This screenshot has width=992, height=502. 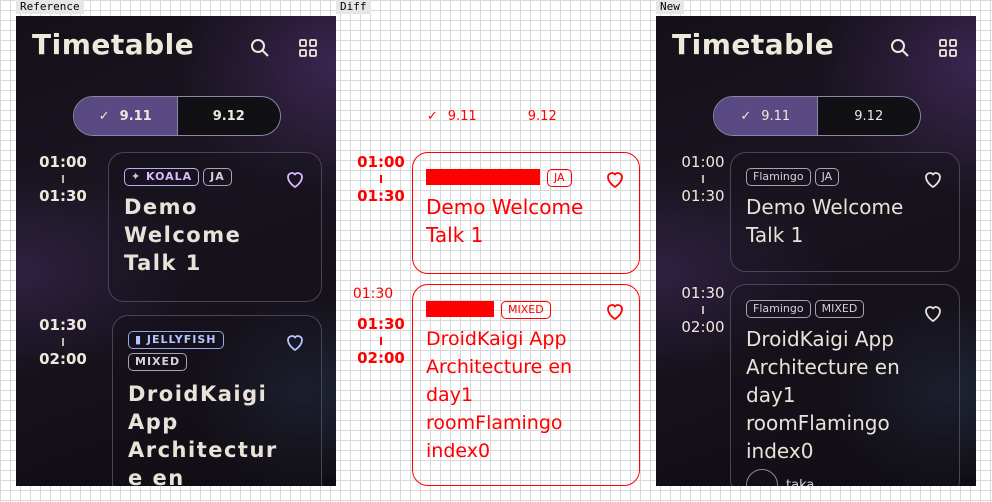 I want to click on session-card: Flamingo JA Demo Welcome Talk 1, so click(x=845, y=212).